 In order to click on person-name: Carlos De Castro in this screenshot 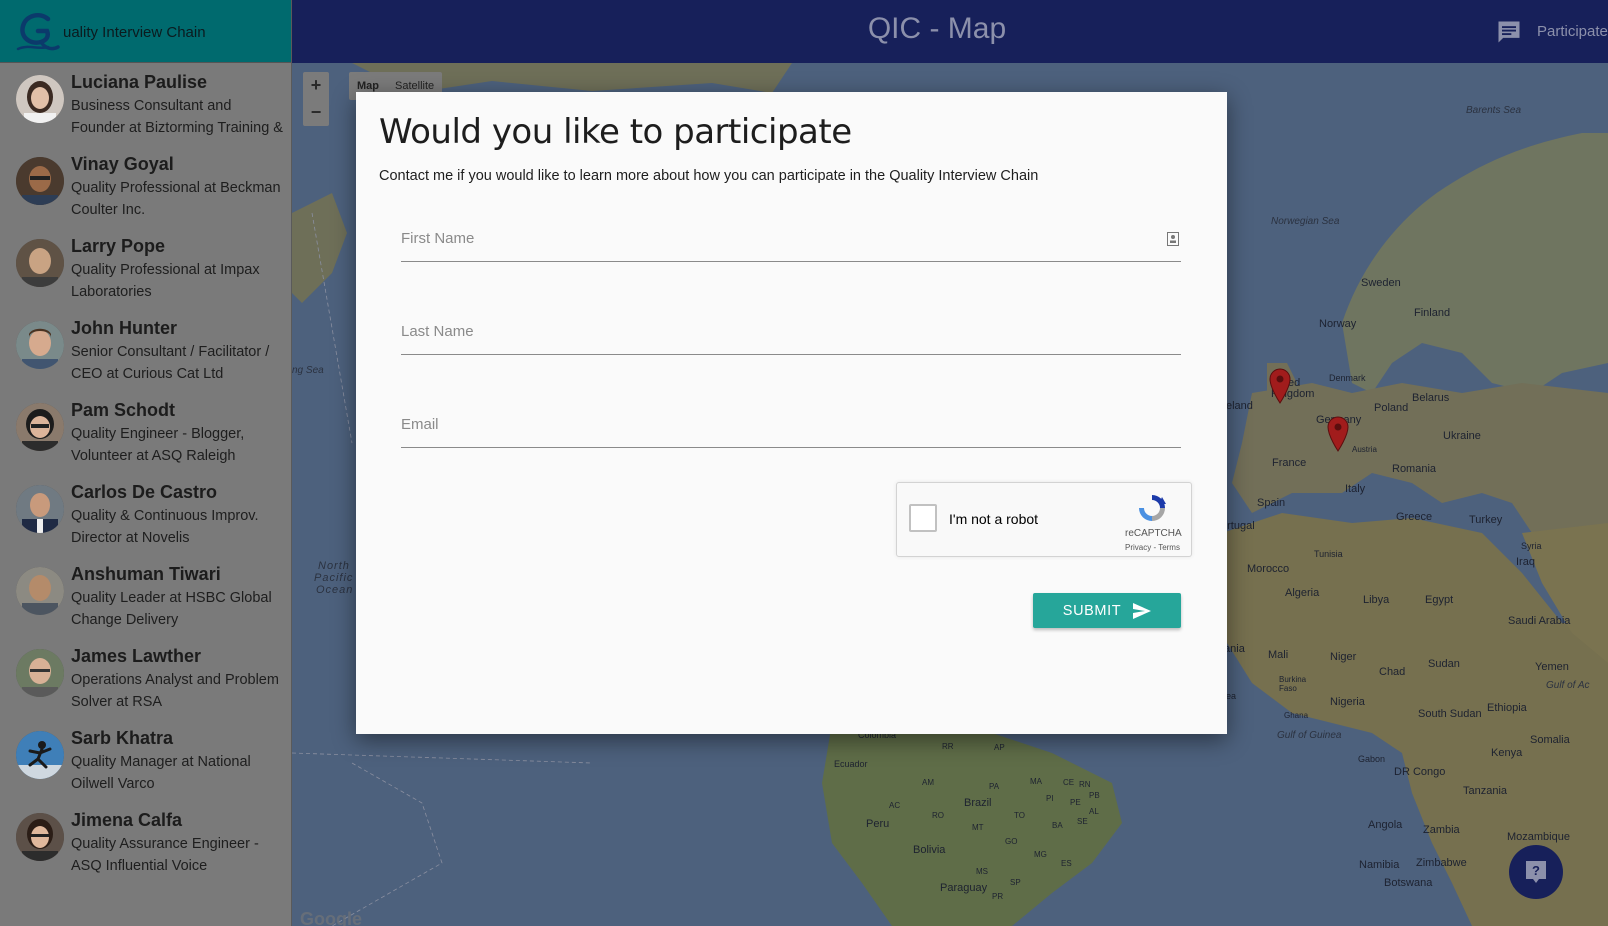, I will do `click(144, 492)`.